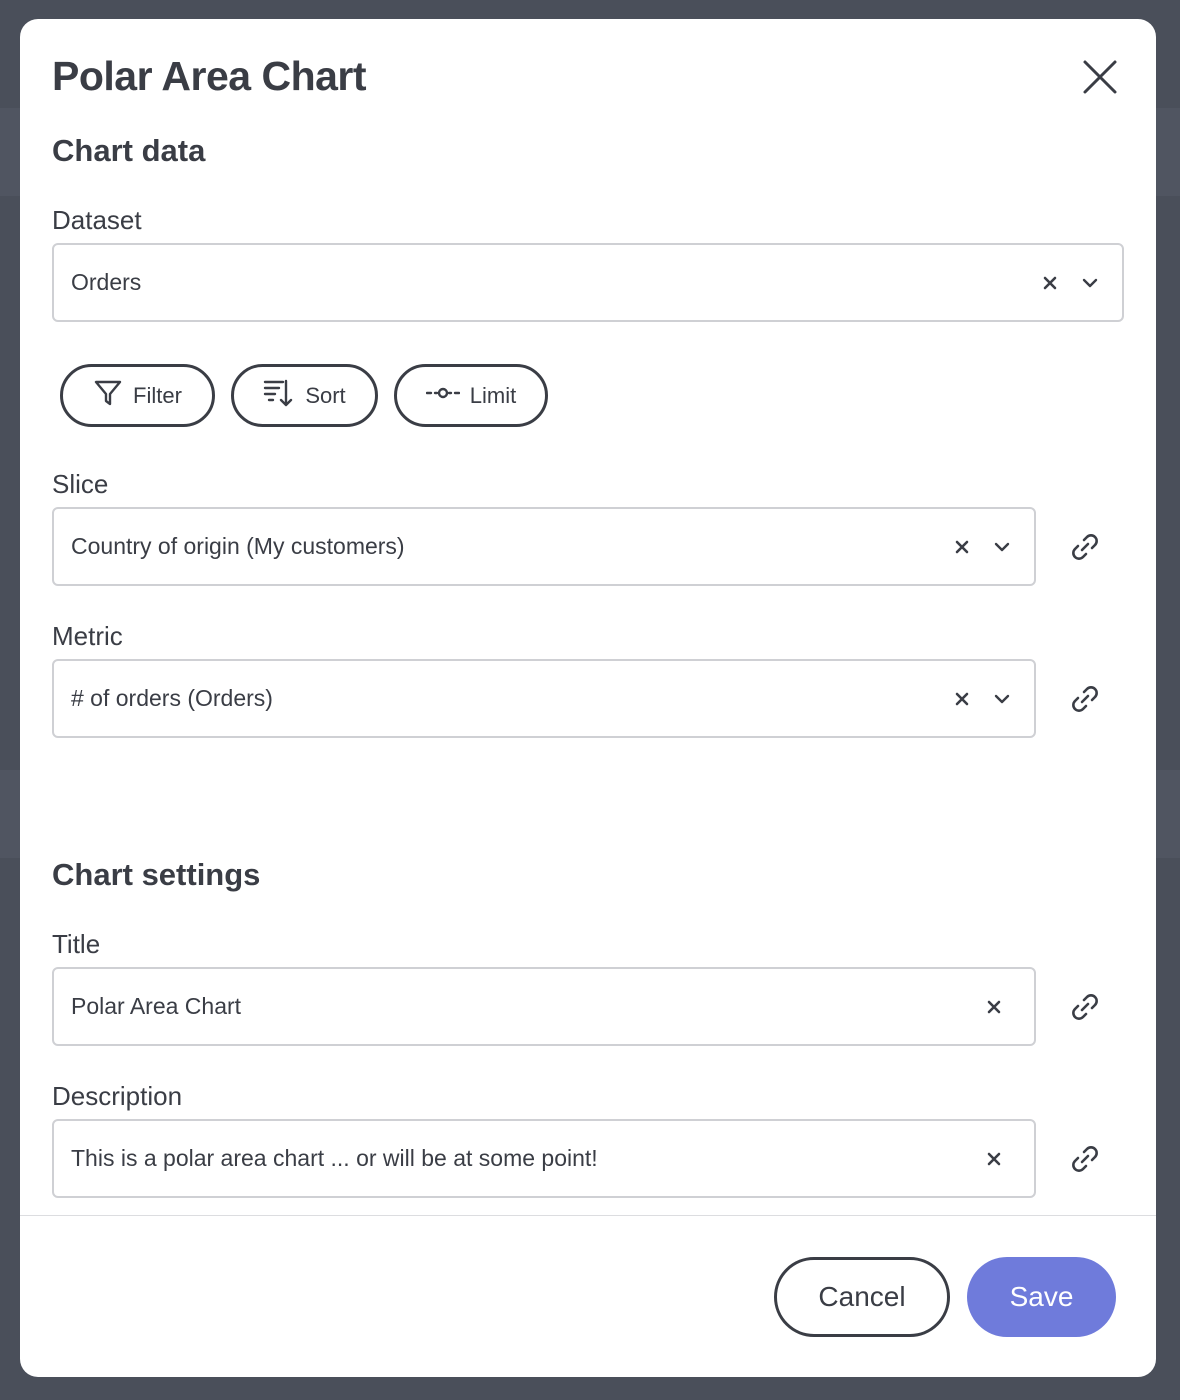  What do you see at coordinates (97, 220) in the screenshot?
I see `dataset-label: Dataset` at bounding box center [97, 220].